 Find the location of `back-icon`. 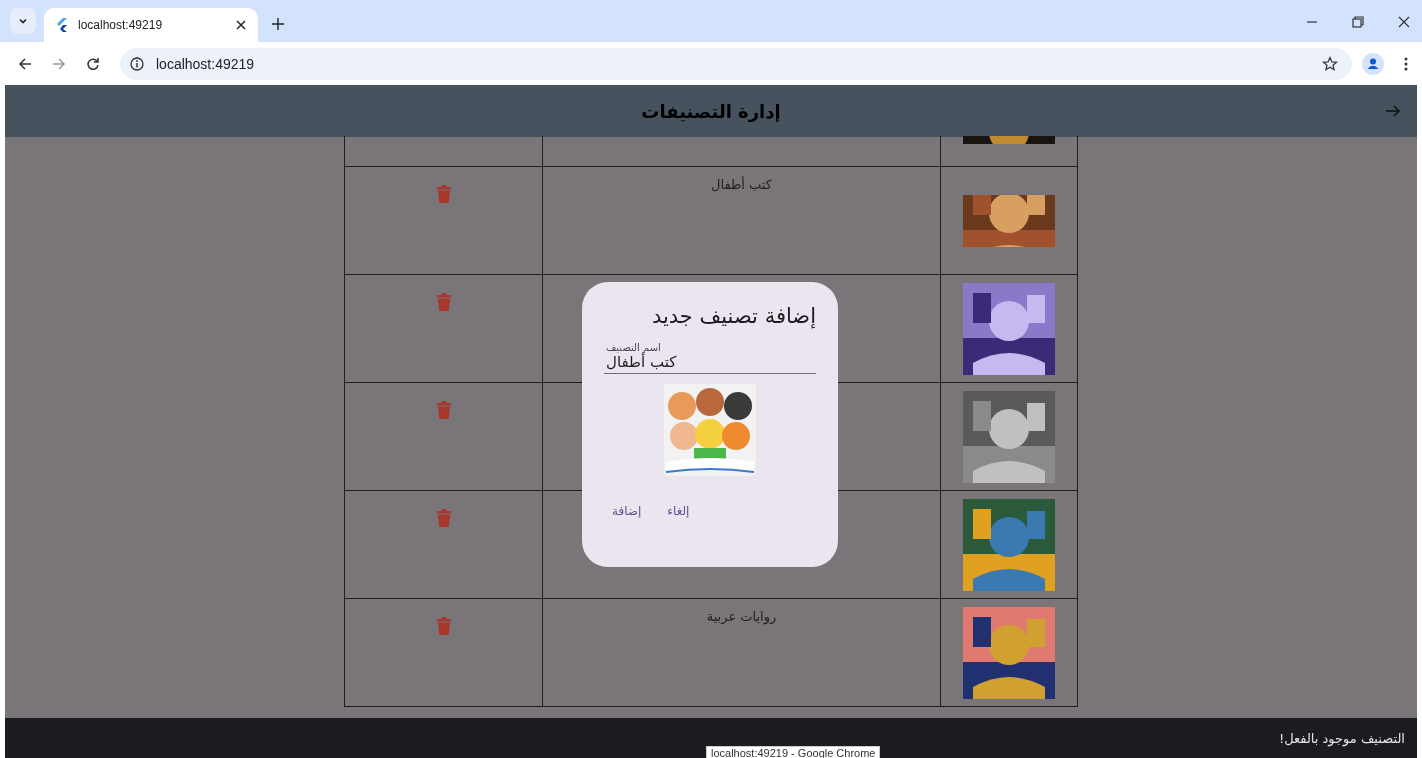

back-icon is located at coordinates (25, 63).